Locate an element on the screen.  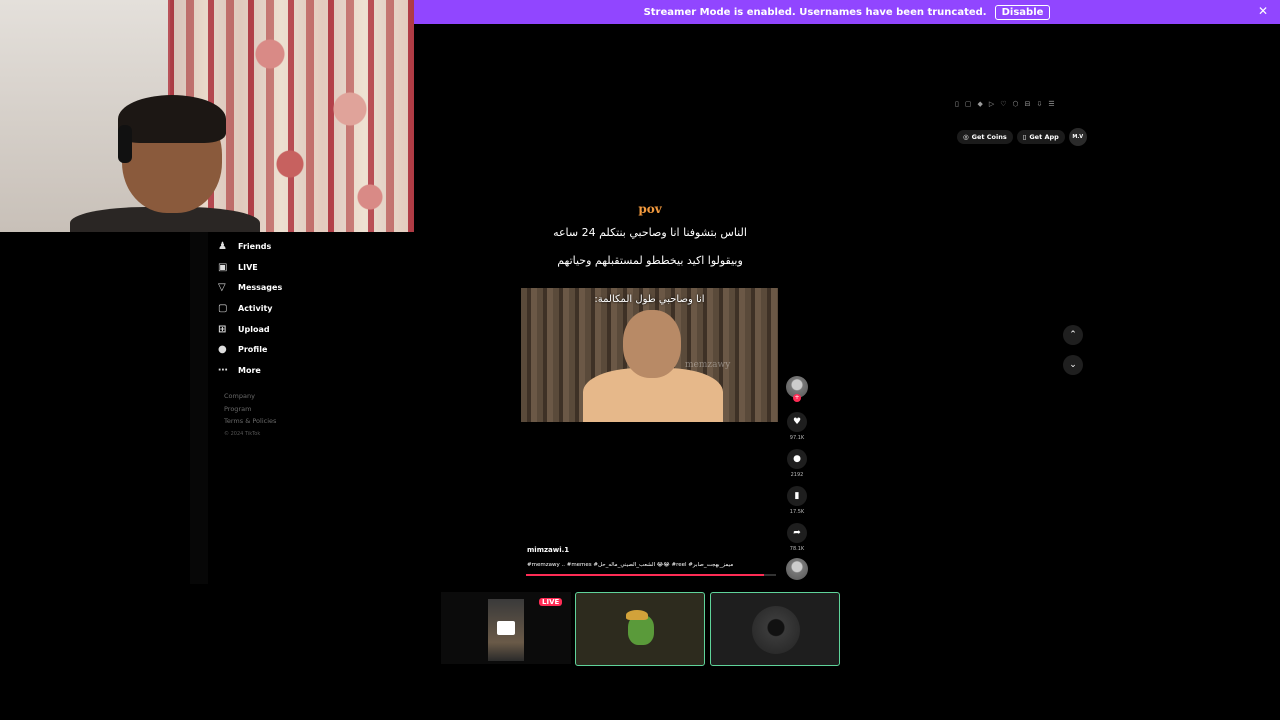
lock-icon: ⊟ is located at coordinates (1028, 104).